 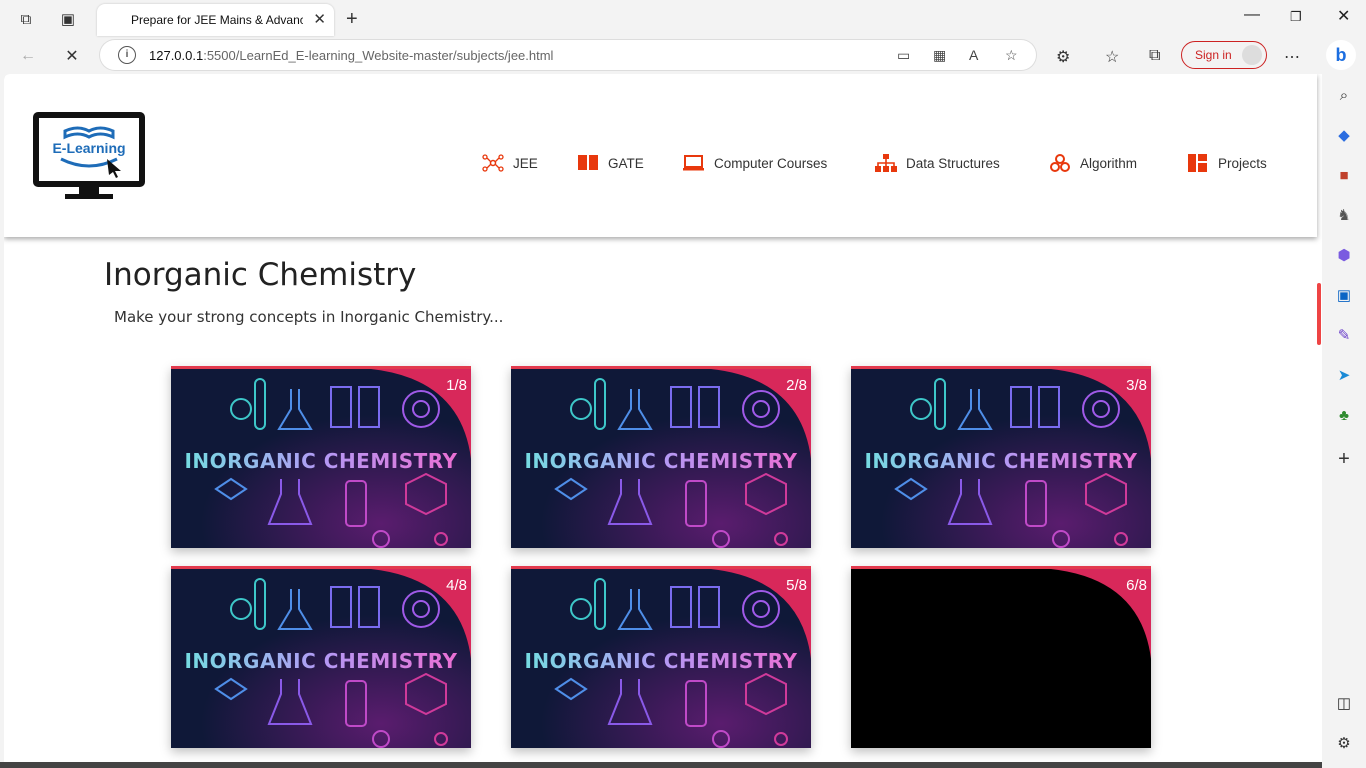 What do you see at coordinates (693, 163) in the screenshot?
I see `laptop-icon` at bounding box center [693, 163].